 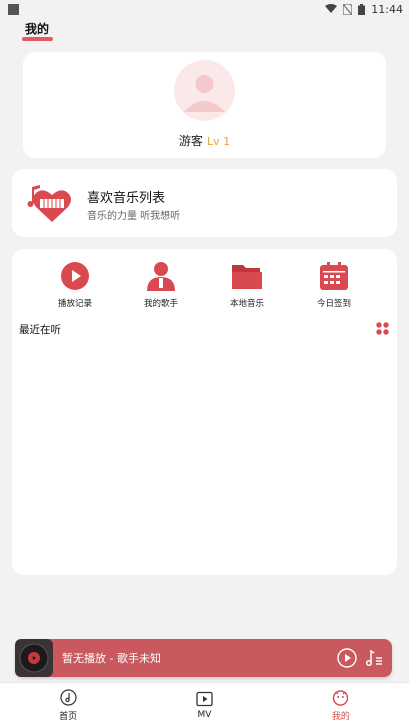 I want to click on album-cover, so click(x=34, y=658).